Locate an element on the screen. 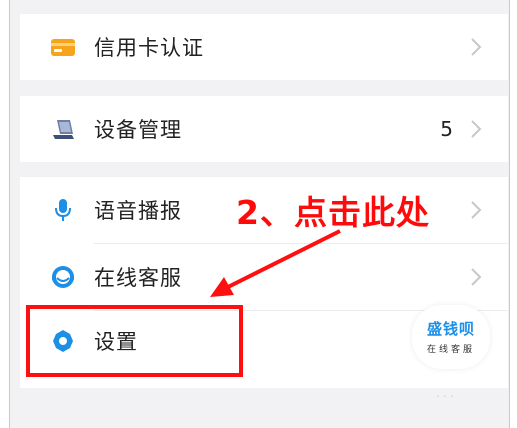  device-icon is located at coordinates (63, 129).